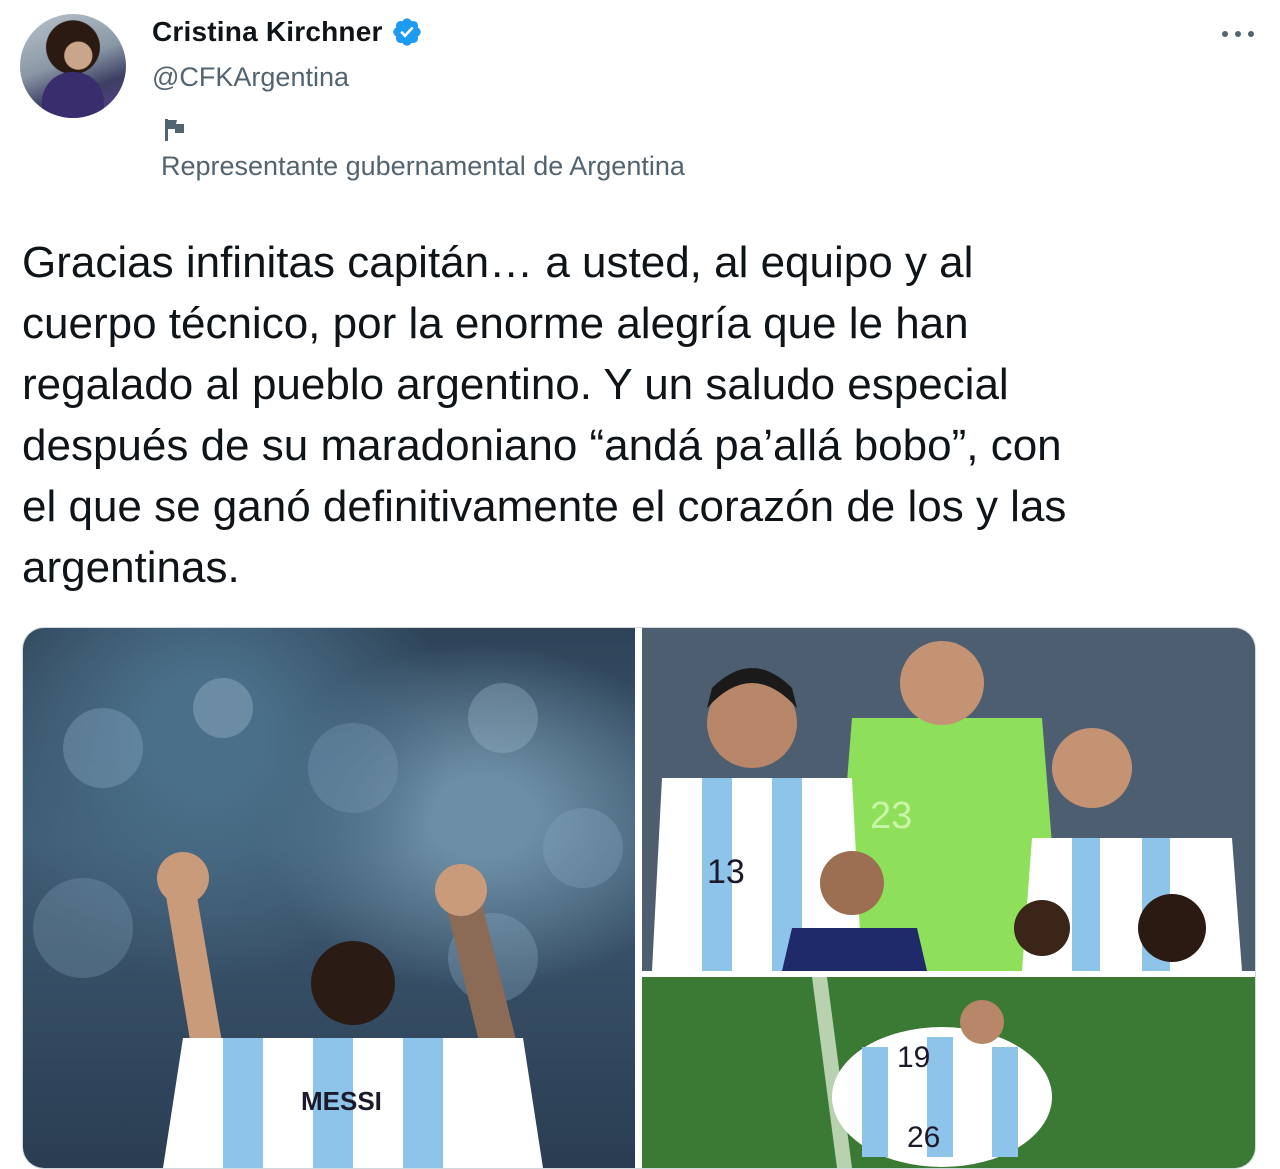  Describe the element at coordinates (73, 95) in the screenshot. I see `avatar-figure` at that location.